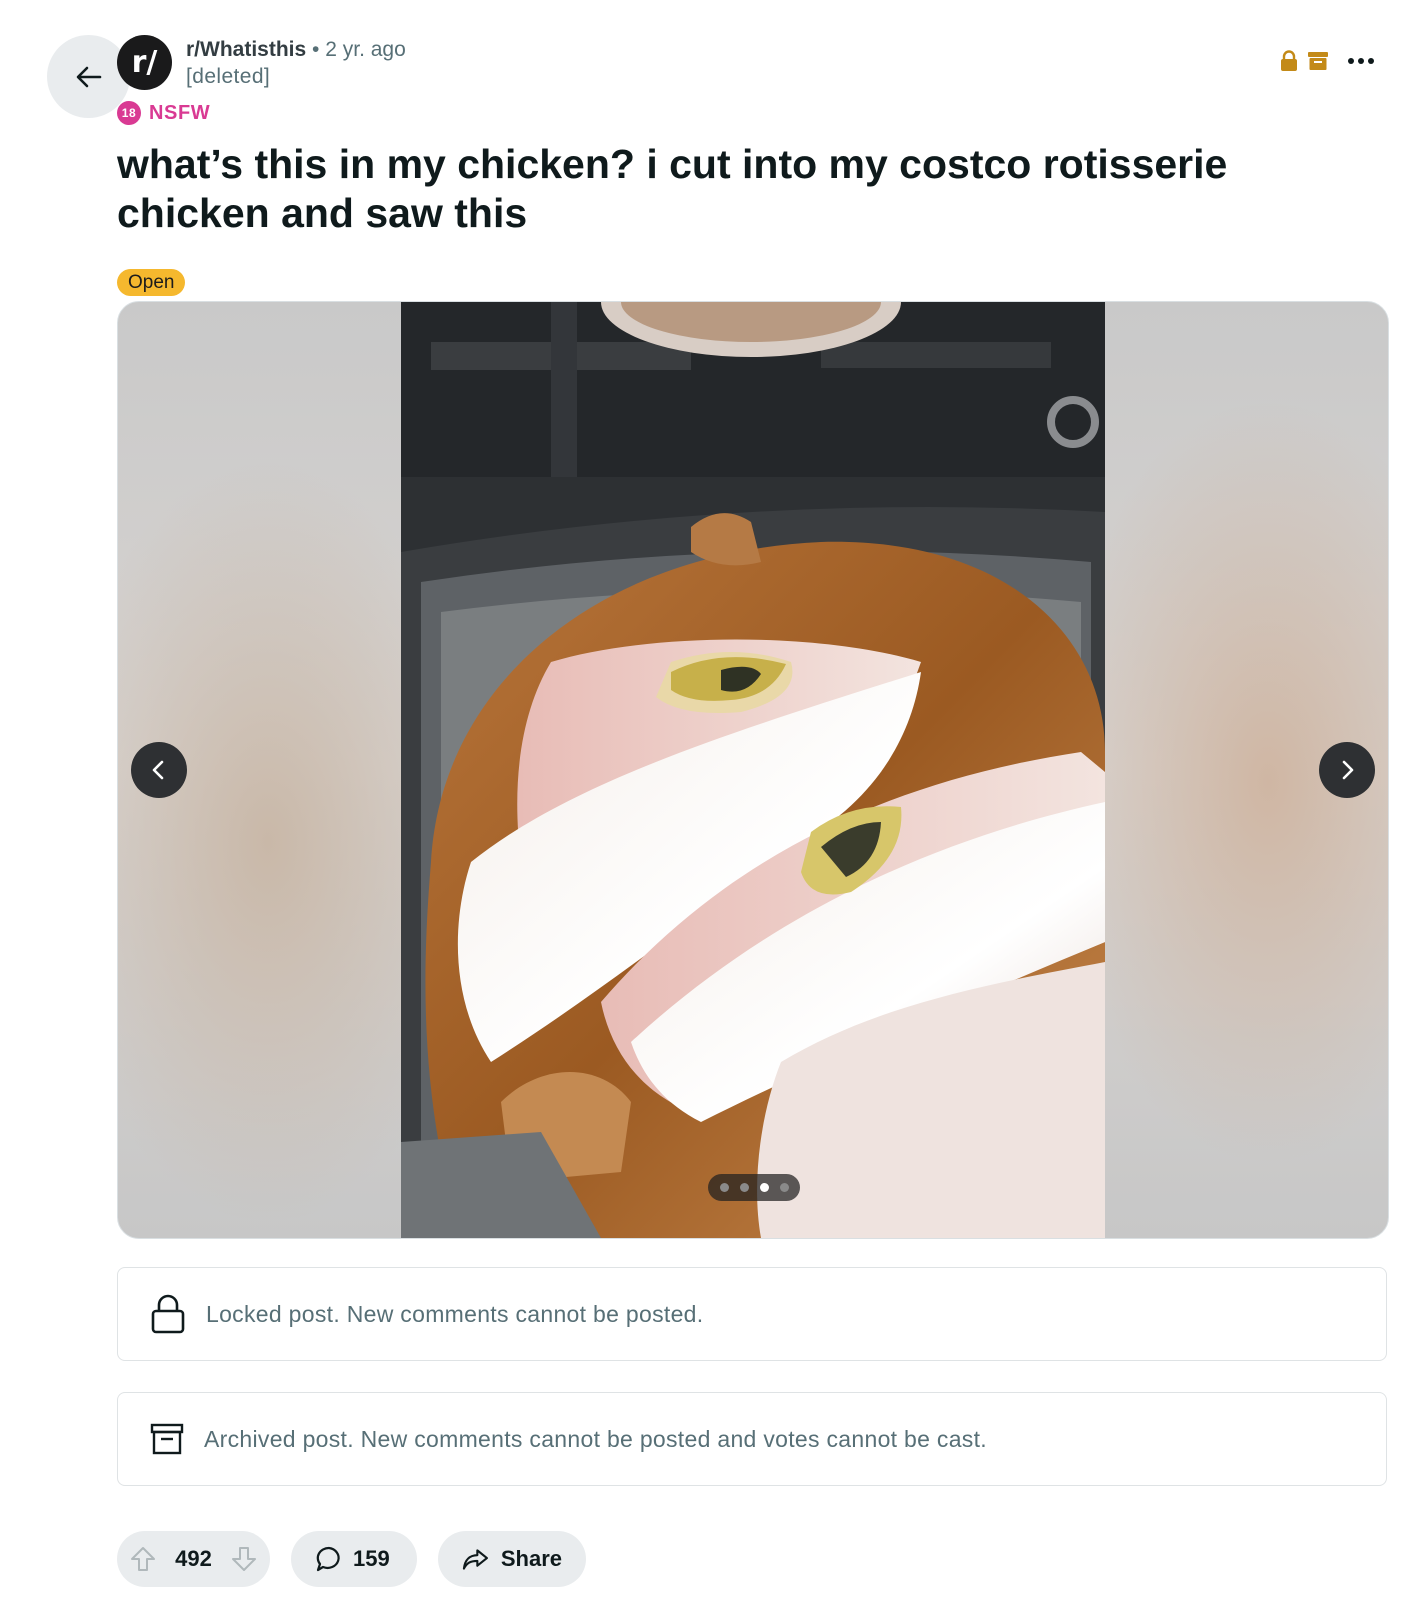  I want to click on subreddit-avatar: r/, so click(144, 62).